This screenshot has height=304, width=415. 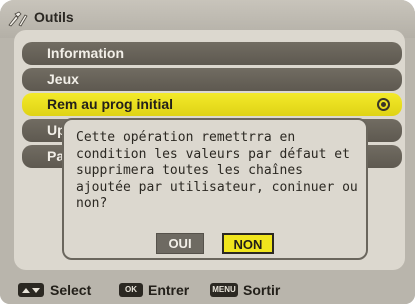 What do you see at coordinates (31, 290) in the screenshot?
I see `arrows-key-icon` at bounding box center [31, 290].